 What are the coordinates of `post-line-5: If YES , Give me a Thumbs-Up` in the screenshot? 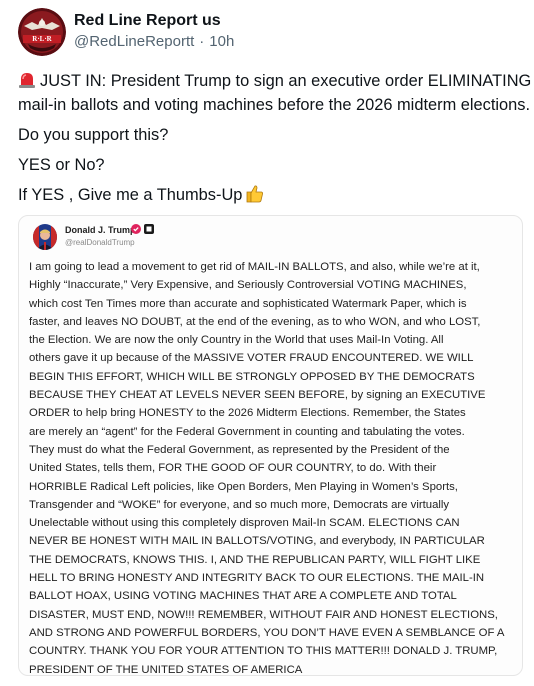 It's located at (141, 195).